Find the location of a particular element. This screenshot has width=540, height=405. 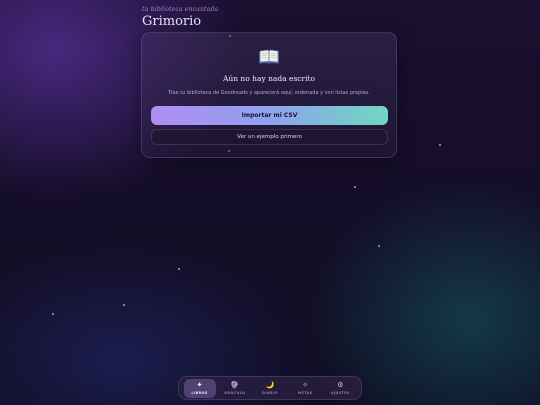

tab-metas: ✧ METAS is located at coordinates (305, 388).